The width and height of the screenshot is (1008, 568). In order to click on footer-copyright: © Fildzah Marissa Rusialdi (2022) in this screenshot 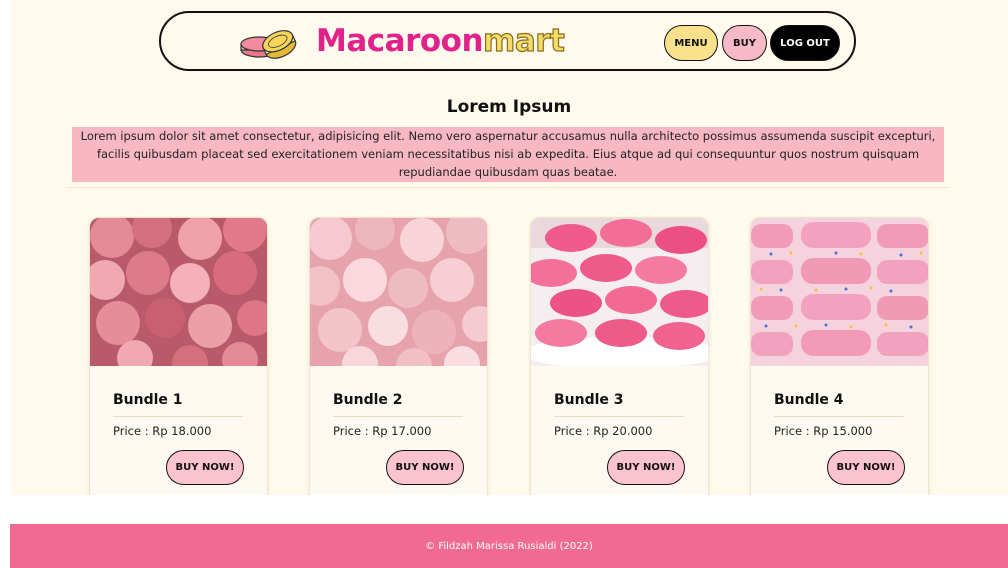, I will do `click(509, 546)`.